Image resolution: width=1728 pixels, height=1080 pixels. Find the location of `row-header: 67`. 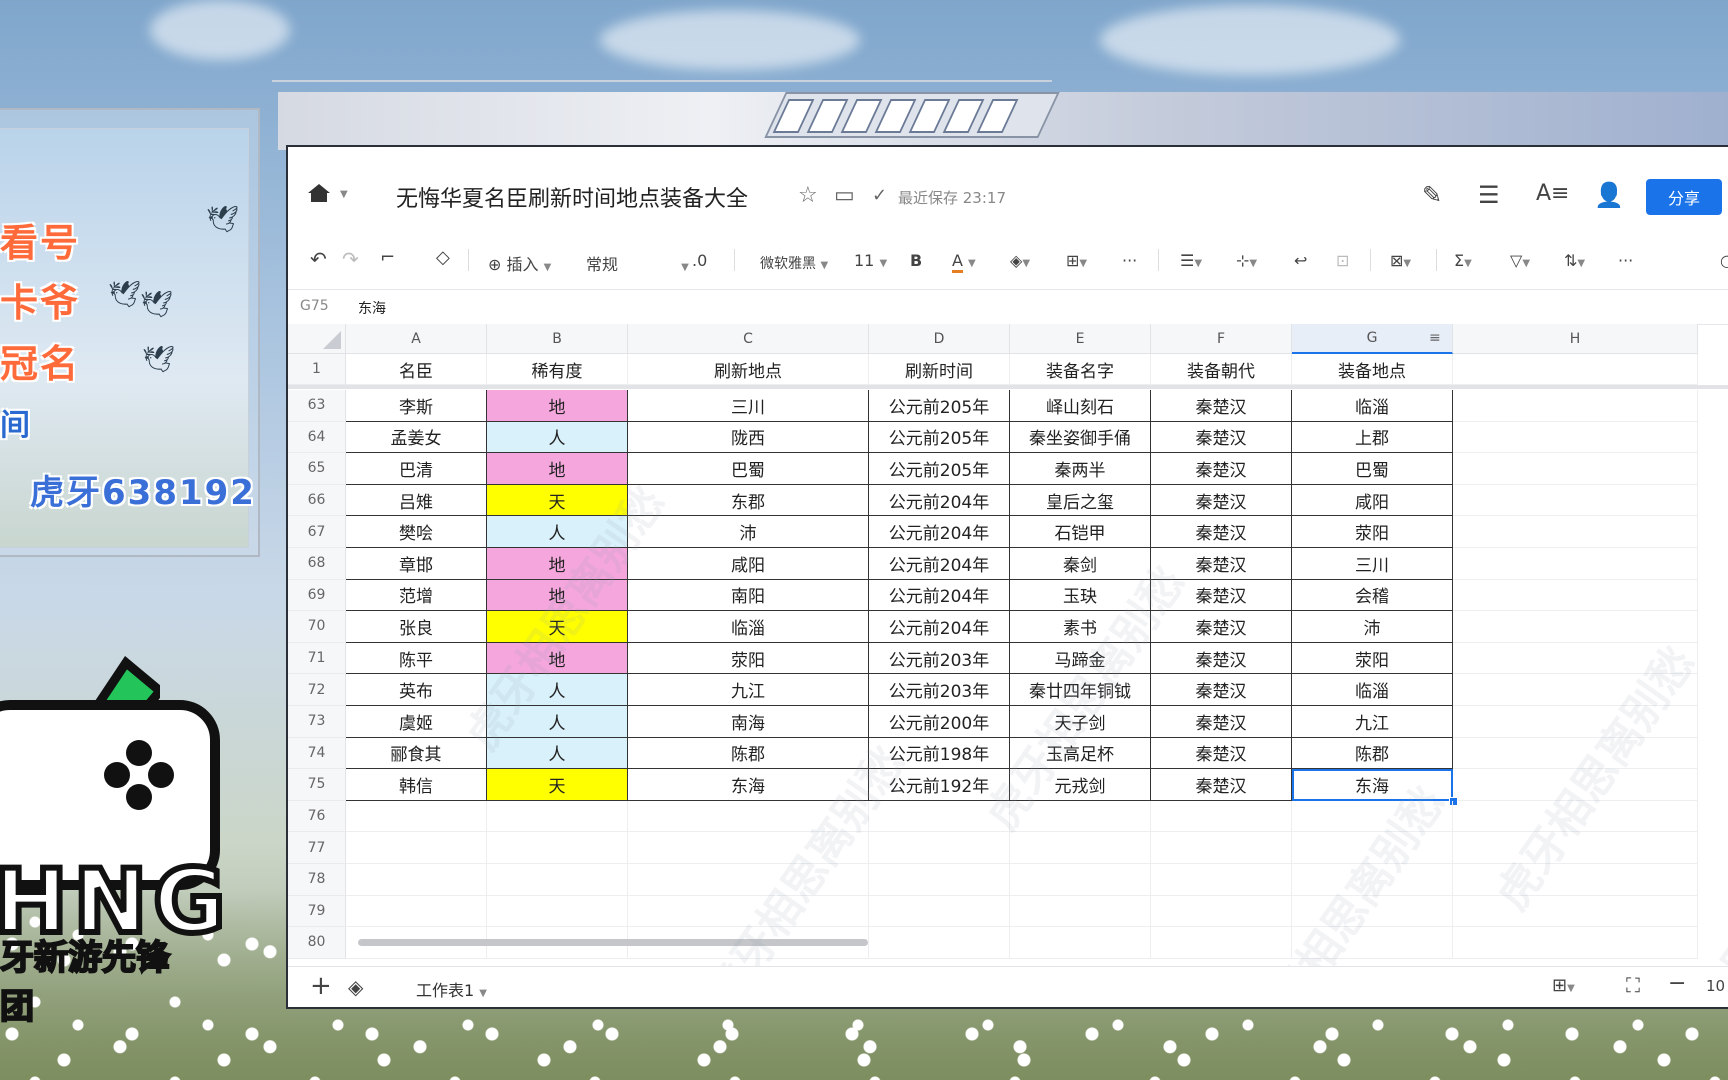

row-header: 67 is located at coordinates (317, 532).